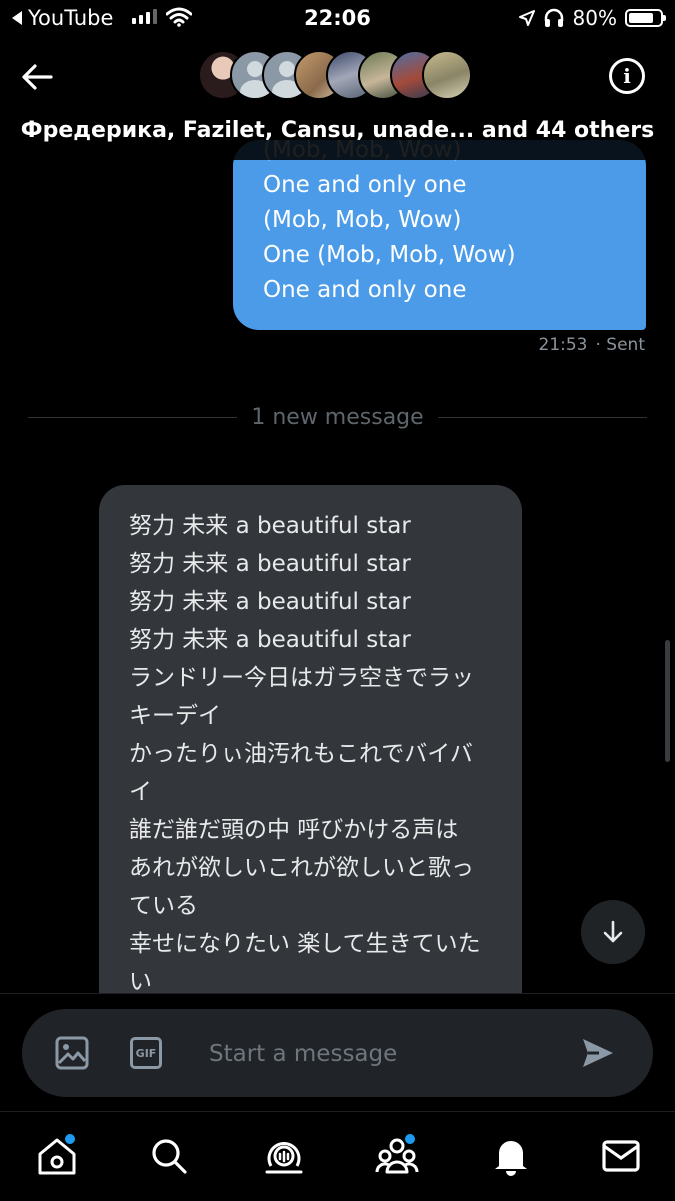 This screenshot has width=675, height=1201. What do you see at coordinates (592, 345) in the screenshot?
I see `message-meta: 21:53 · Sent` at bounding box center [592, 345].